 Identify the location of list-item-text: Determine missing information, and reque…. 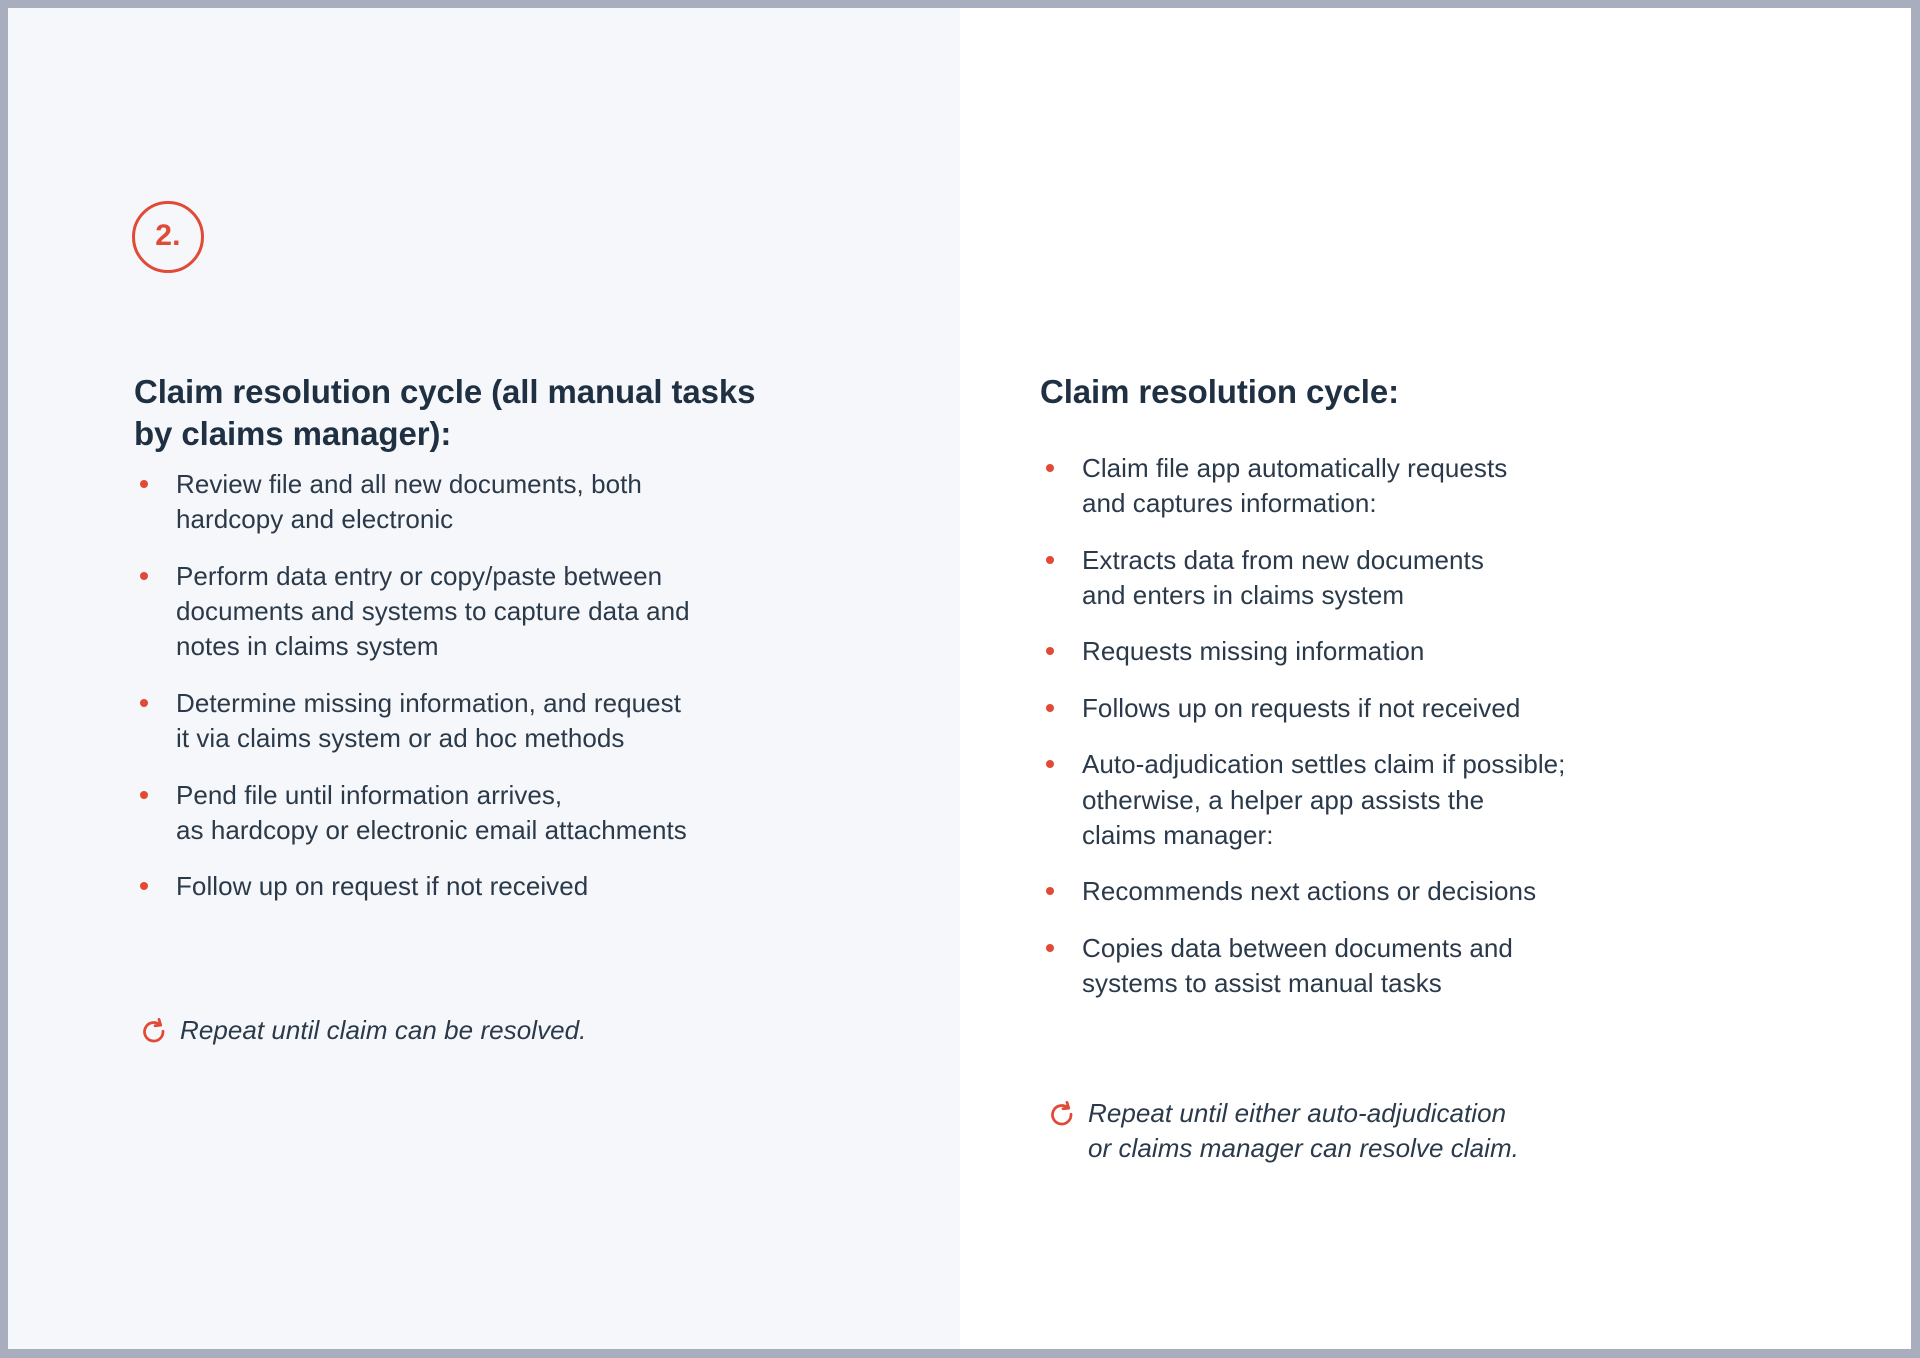
(428, 720).